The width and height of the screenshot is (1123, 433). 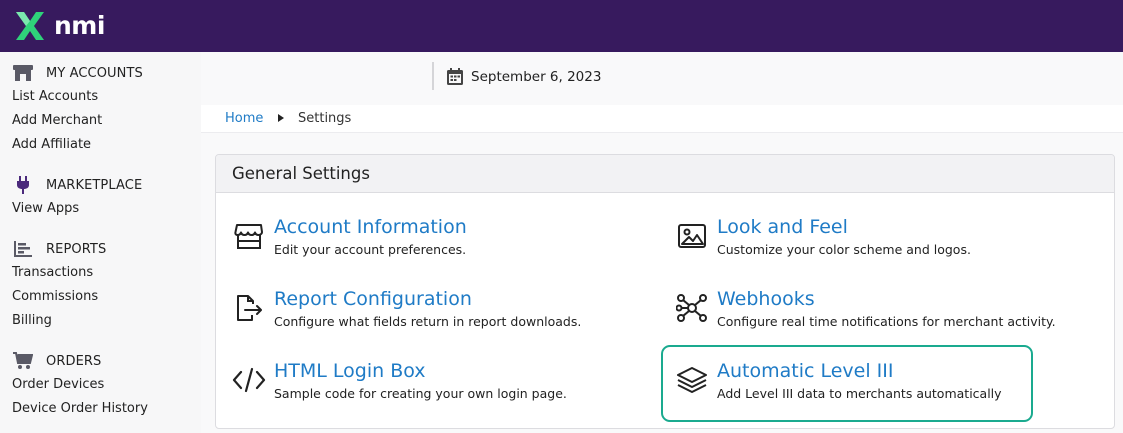 I want to click on settings-item-title: Webhooks, so click(x=766, y=299).